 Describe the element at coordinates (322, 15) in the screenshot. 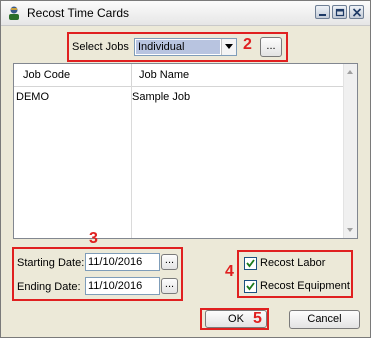

I see `minimize-icon` at that location.